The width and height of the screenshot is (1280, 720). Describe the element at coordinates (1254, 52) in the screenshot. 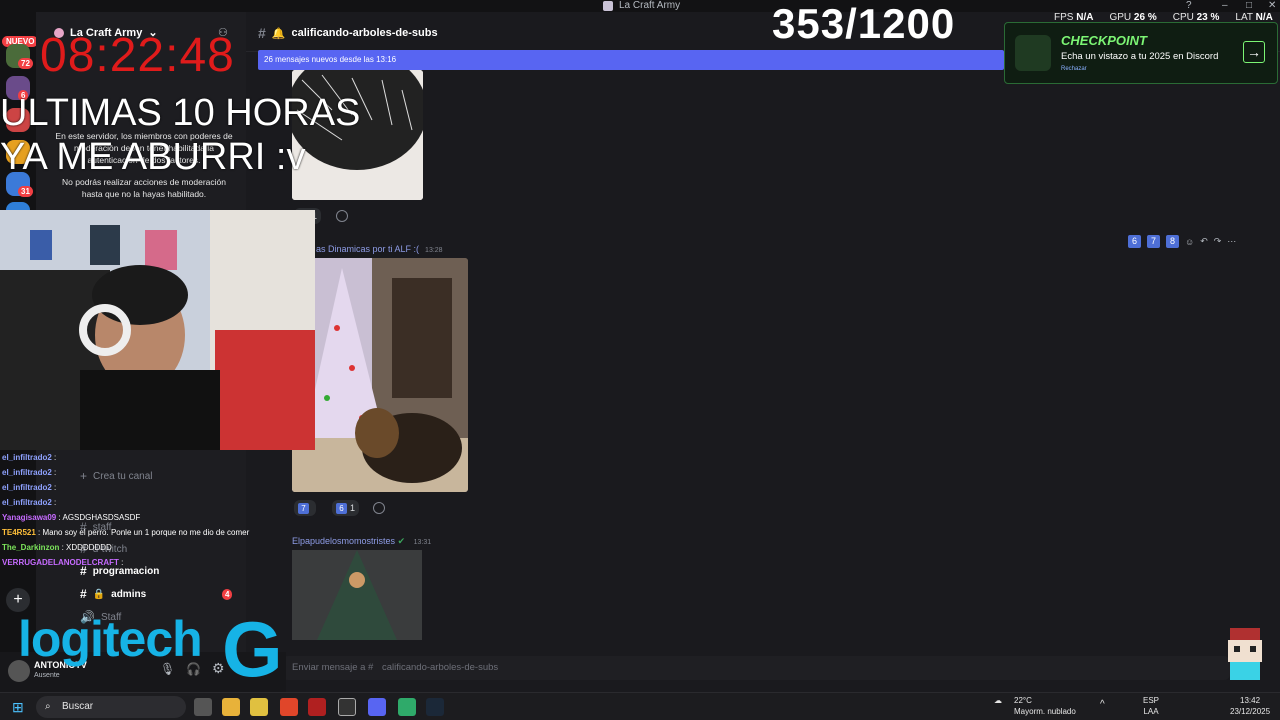

I see `arrow-right-icon: →` at that location.